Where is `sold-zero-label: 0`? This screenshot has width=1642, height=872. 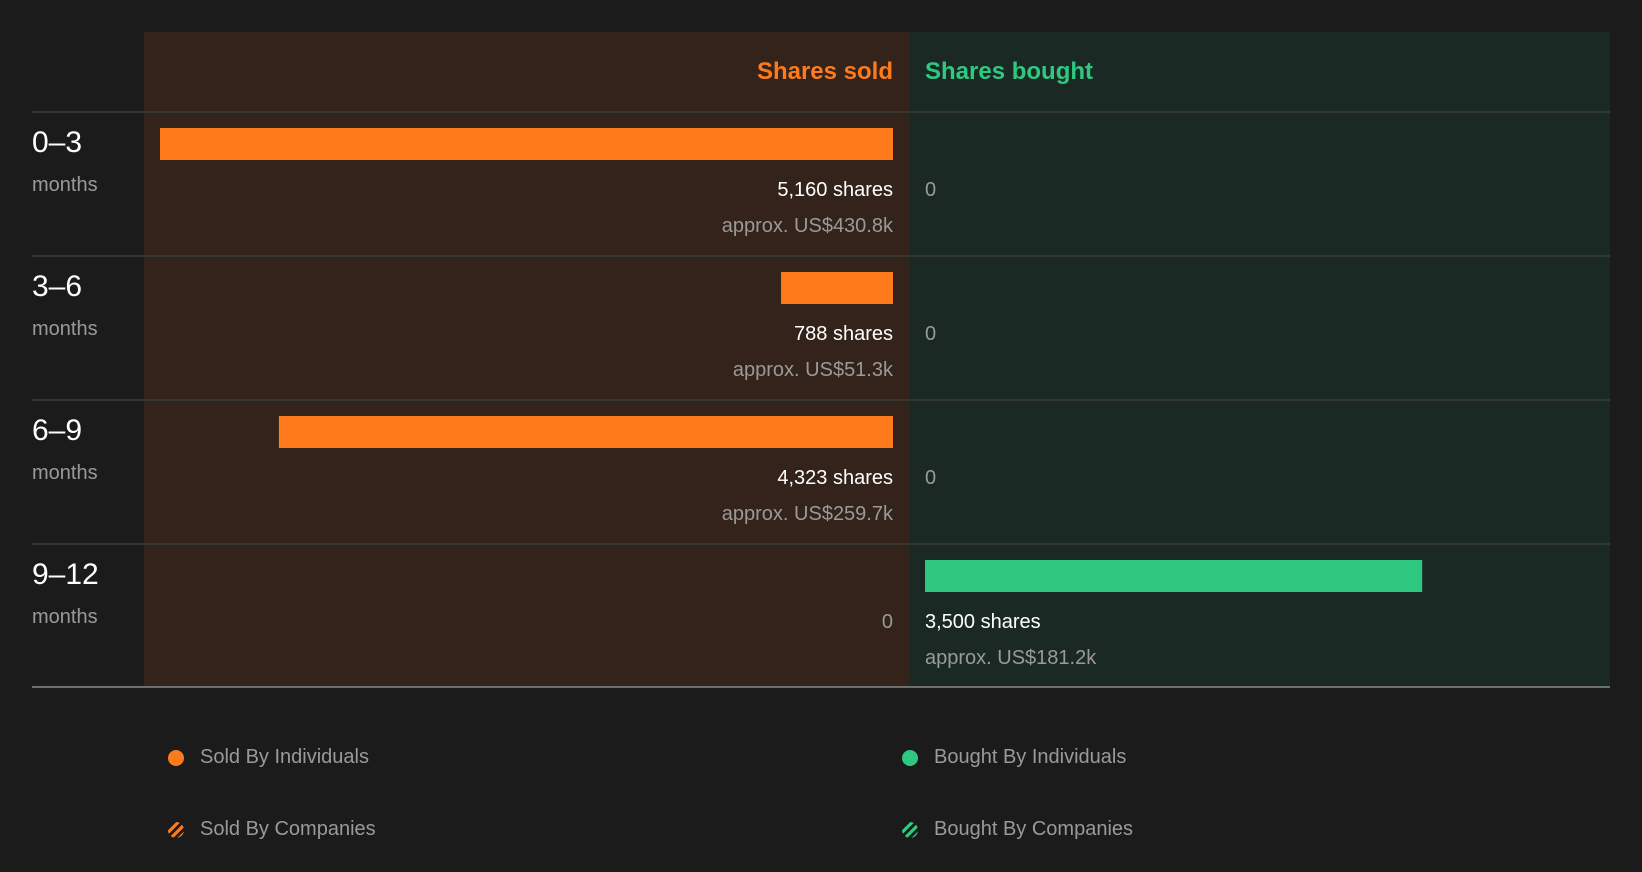
sold-zero-label: 0 is located at coordinates (887, 622).